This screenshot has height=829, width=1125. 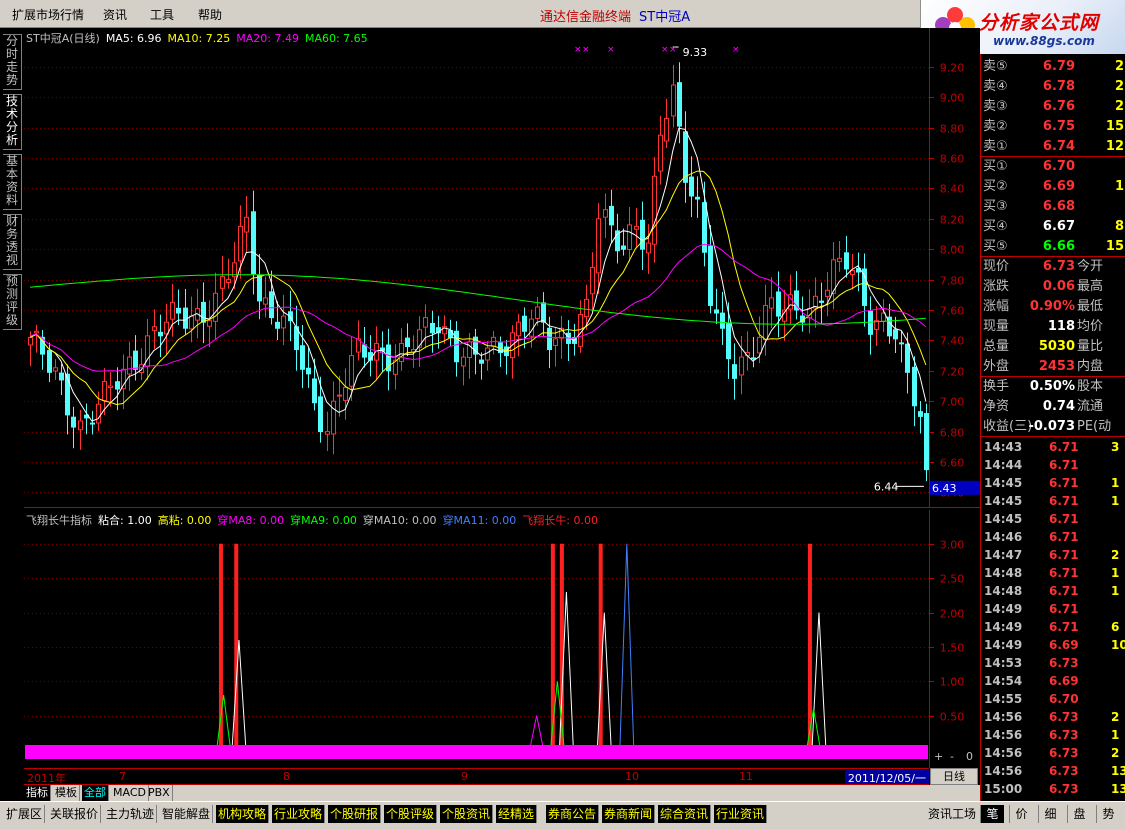 I want to click on menu-tools: 工具, so click(x=162, y=14).